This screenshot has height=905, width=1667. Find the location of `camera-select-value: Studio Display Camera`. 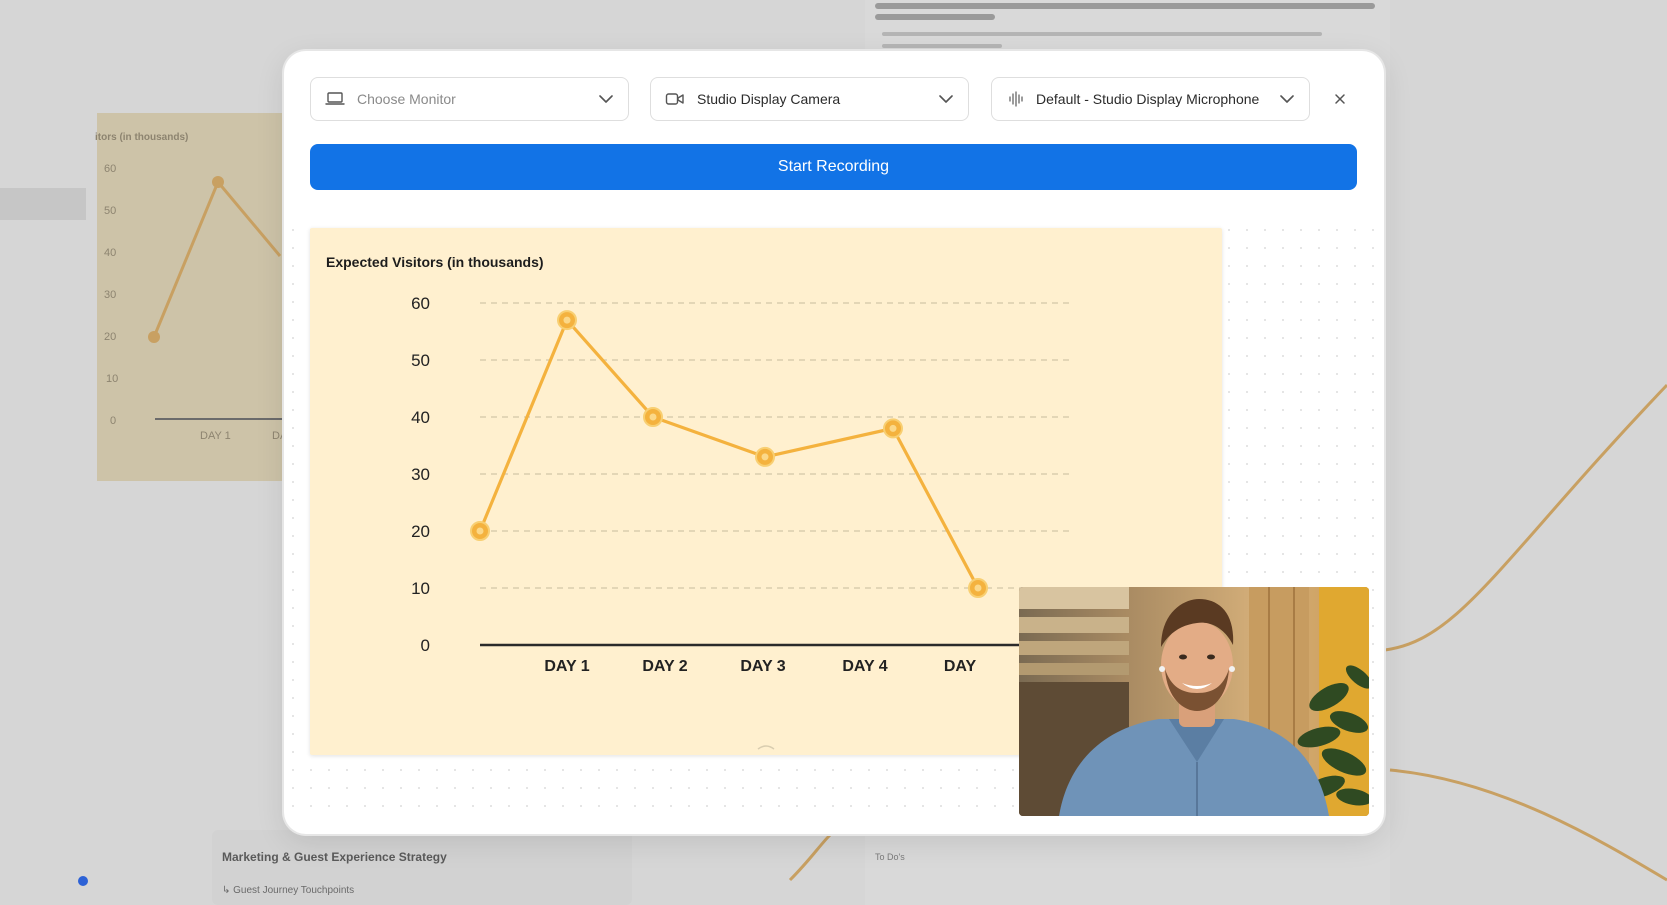

camera-select-value: Studio Display Camera is located at coordinates (769, 99).